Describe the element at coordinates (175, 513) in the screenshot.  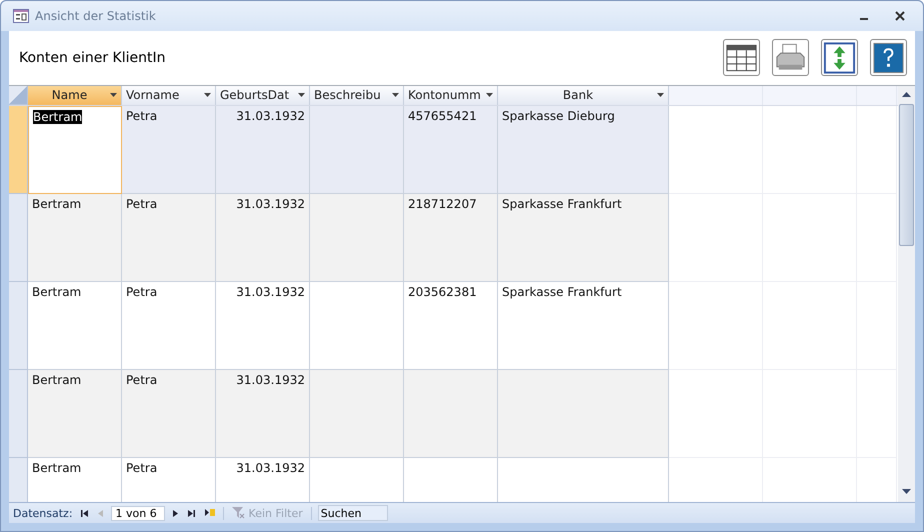
I see `next-record-icon` at that location.